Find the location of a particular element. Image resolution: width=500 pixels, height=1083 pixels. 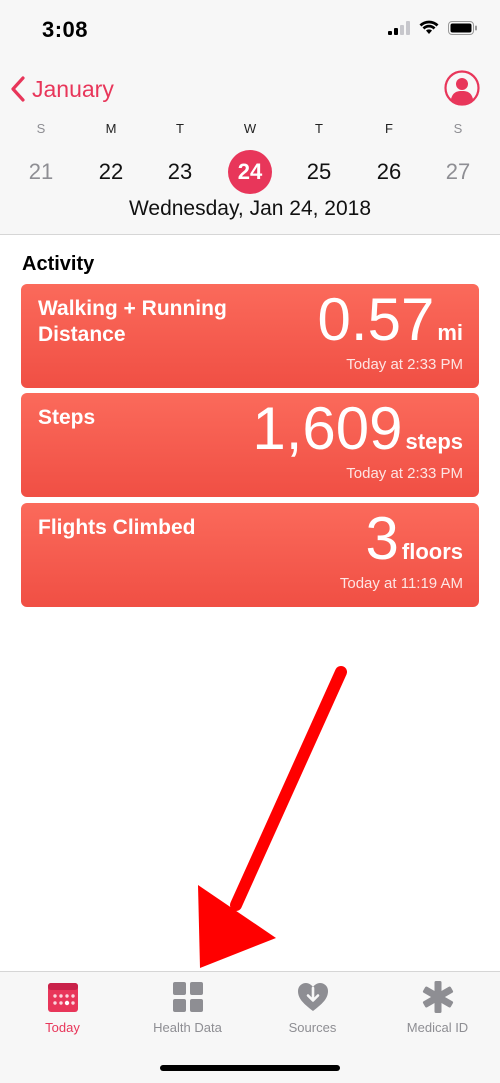

card-number: 3 is located at coordinates (382, 538).